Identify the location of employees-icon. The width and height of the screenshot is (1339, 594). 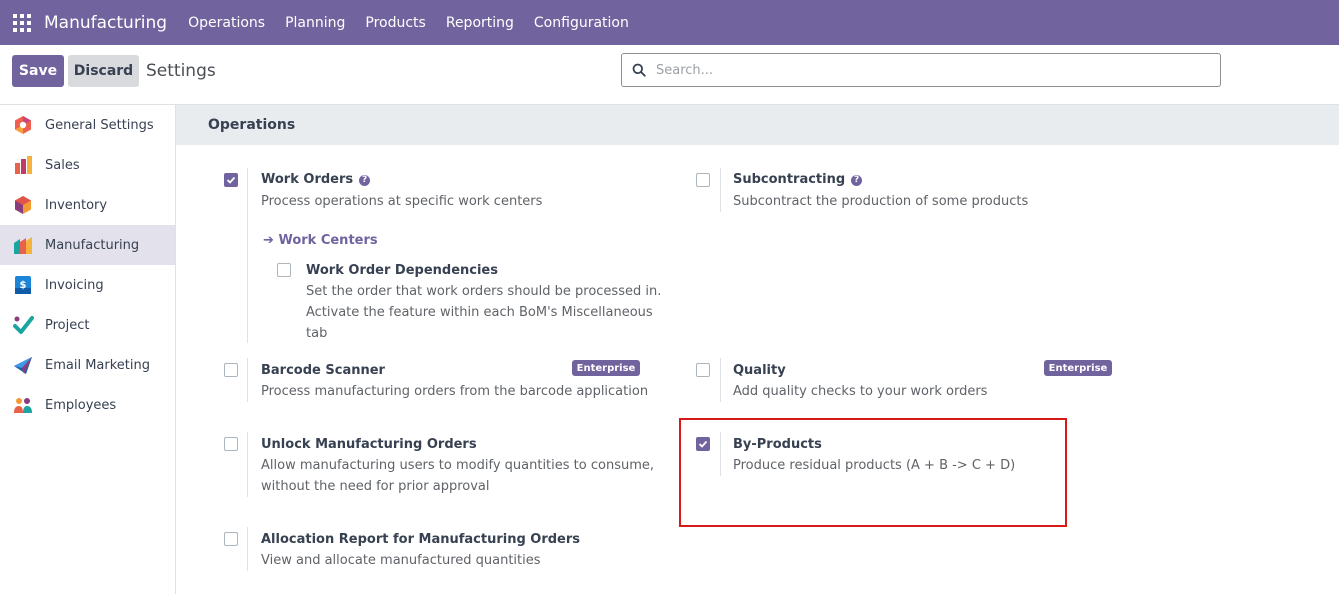
(23, 405).